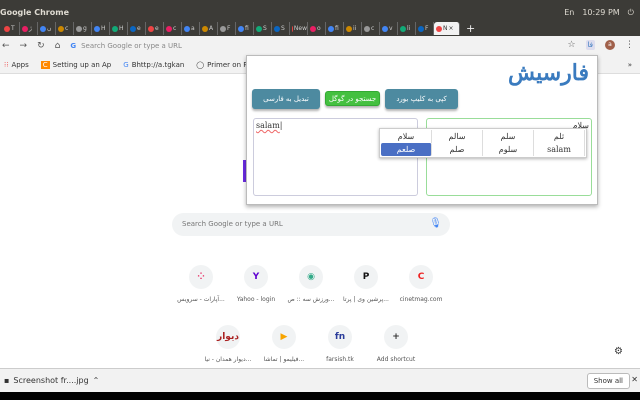 This screenshot has width=640, height=400. What do you see at coordinates (311, 224) in the screenshot?
I see `google-search-input: Search Google or type a URL 🎙` at bounding box center [311, 224].